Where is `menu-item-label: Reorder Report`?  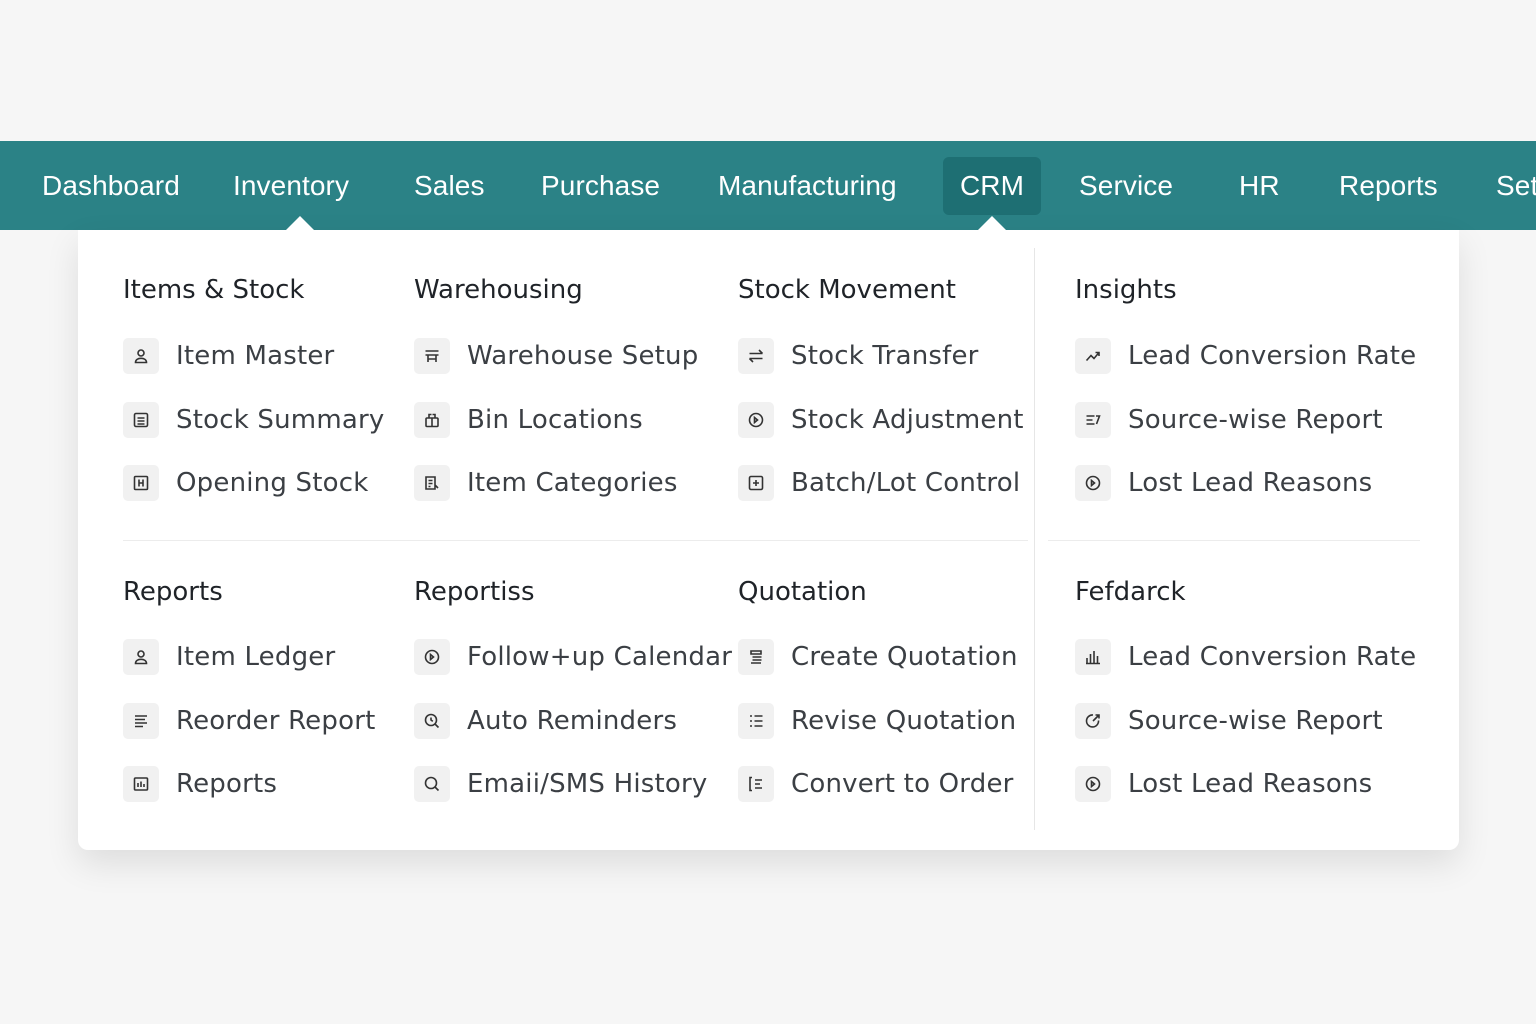 menu-item-label: Reorder Report is located at coordinates (276, 721).